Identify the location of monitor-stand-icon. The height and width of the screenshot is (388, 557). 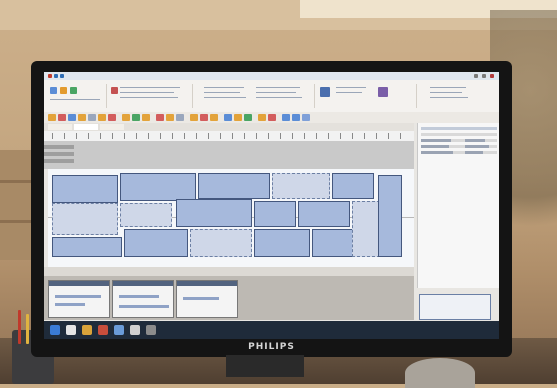
(265, 366).